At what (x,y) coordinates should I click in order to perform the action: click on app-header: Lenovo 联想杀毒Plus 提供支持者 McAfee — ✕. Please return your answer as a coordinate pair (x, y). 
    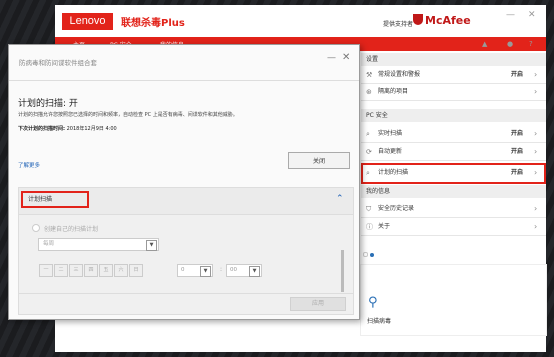
    Looking at the image, I should click on (300, 21).